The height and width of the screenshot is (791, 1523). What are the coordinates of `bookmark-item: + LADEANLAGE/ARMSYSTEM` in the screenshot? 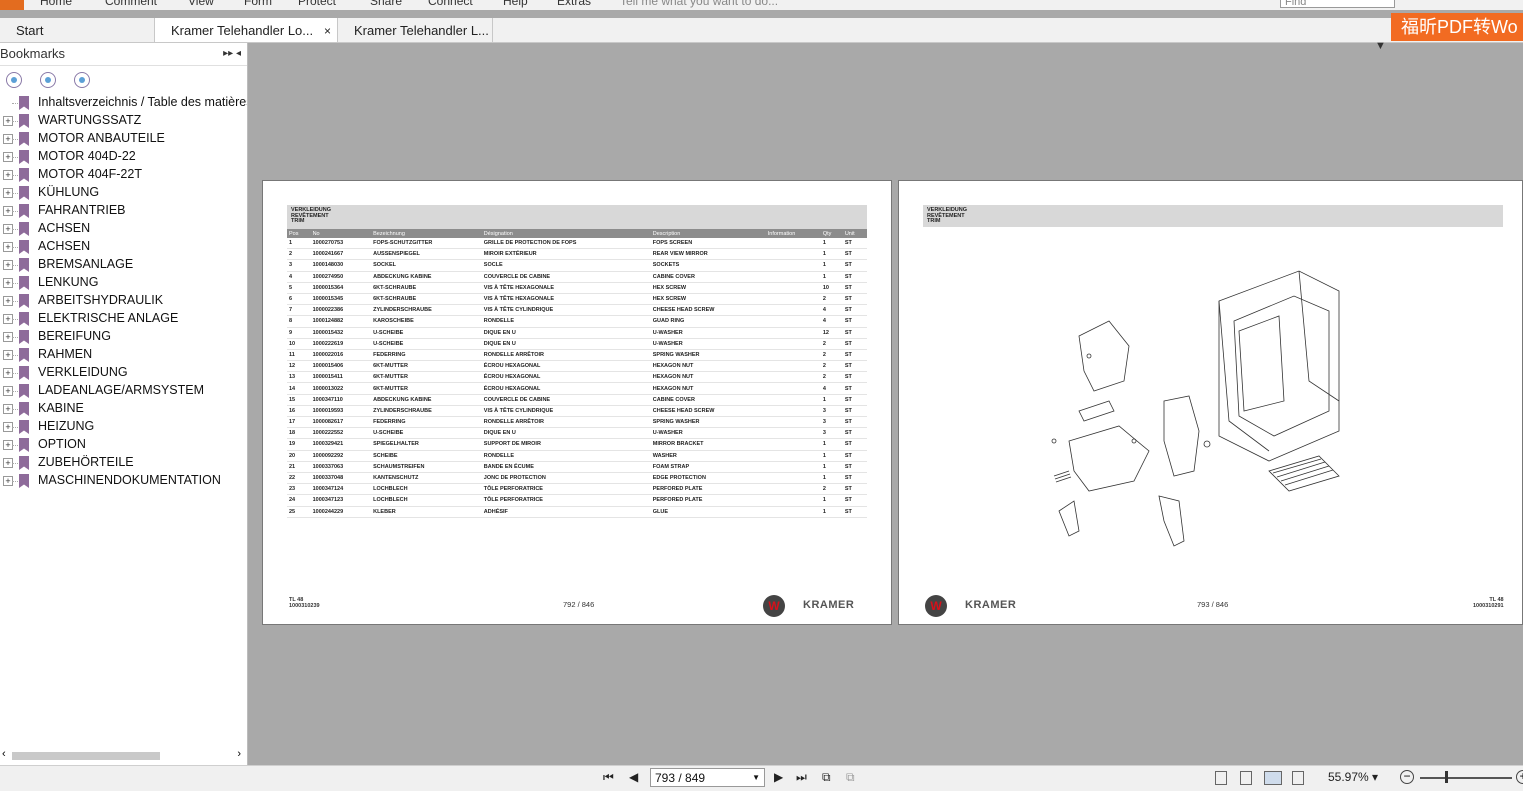 It's located at (123, 391).